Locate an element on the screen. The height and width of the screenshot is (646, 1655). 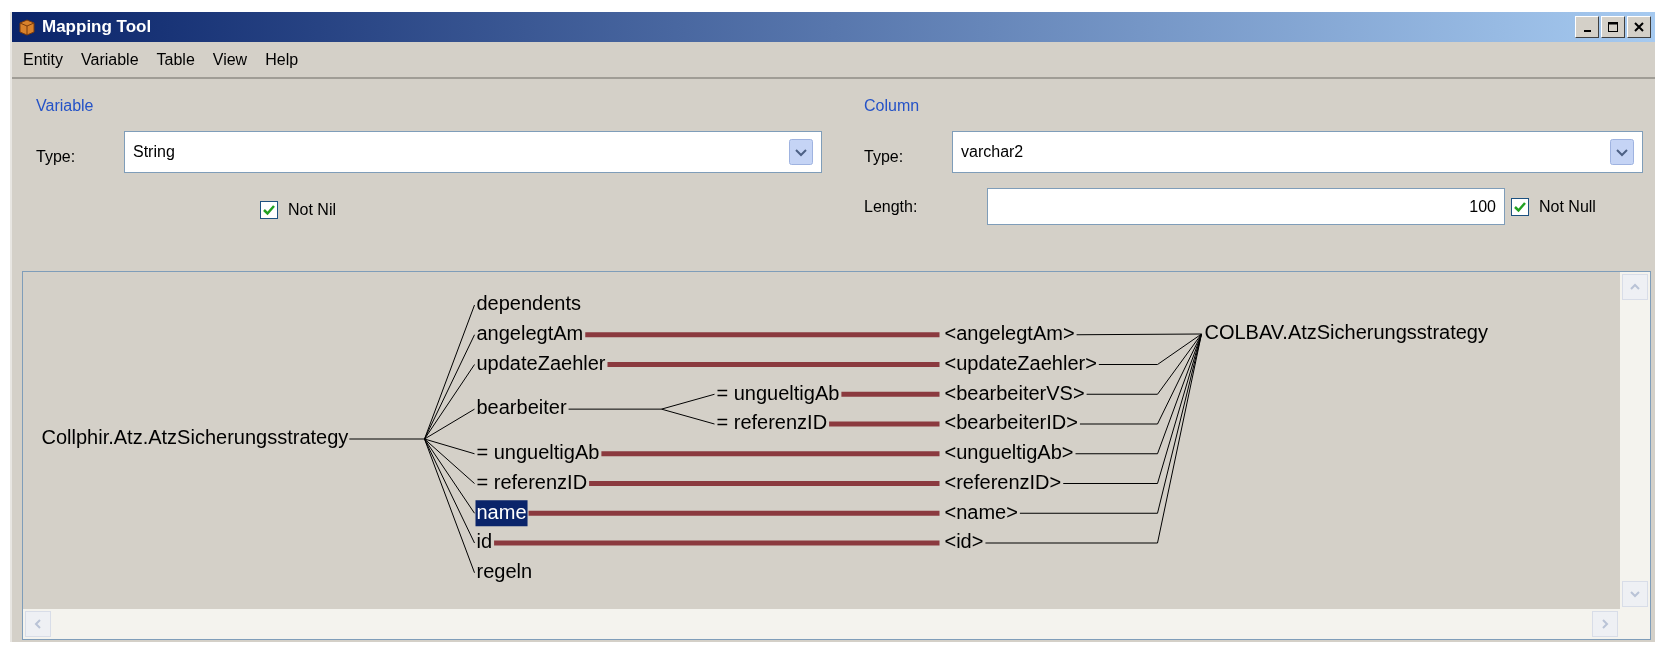
length-field: 100 is located at coordinates (1246, 206).